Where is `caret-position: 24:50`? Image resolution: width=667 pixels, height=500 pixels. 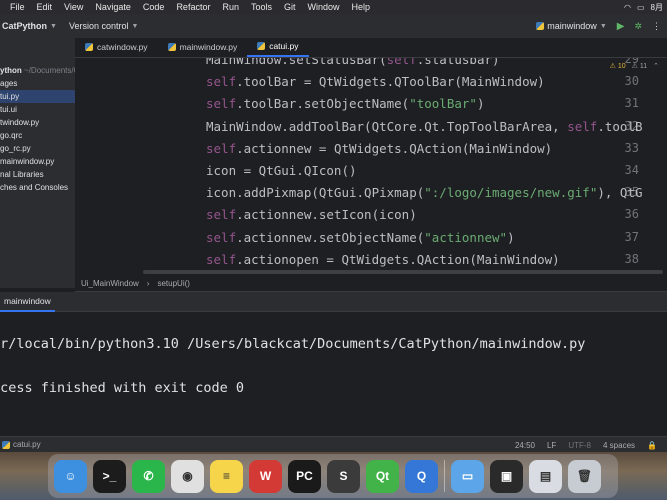 caret-position: 24:50 is located at coordinates (525, 445).